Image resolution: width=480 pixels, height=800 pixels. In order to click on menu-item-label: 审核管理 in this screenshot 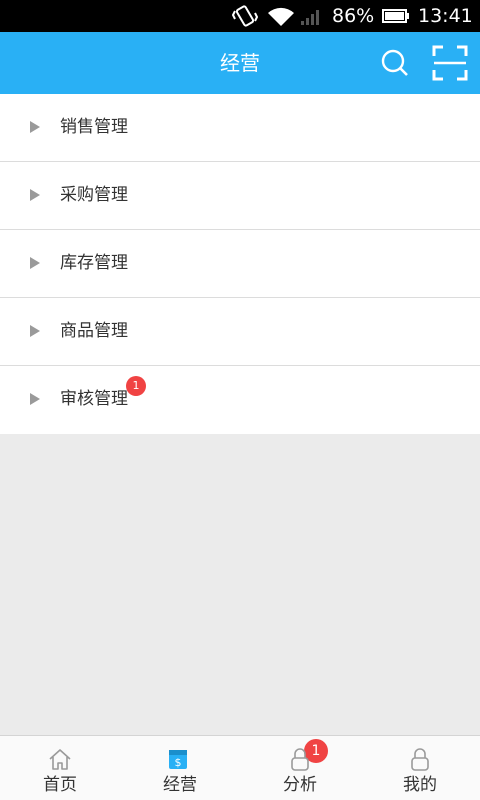, I will do `click(94, 399)`.